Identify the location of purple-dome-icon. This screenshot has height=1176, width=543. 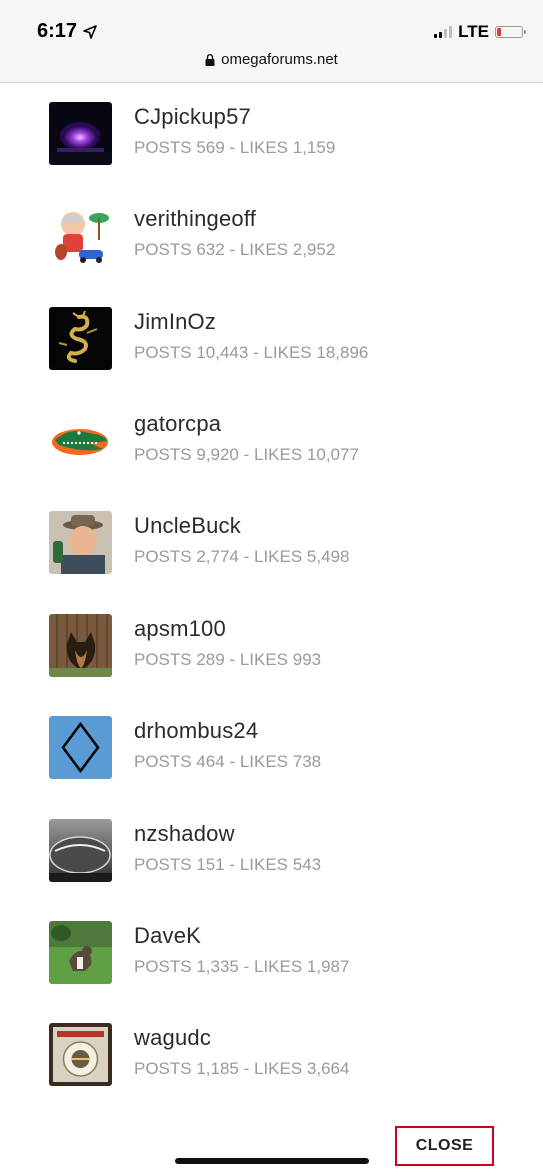
(80, 133).